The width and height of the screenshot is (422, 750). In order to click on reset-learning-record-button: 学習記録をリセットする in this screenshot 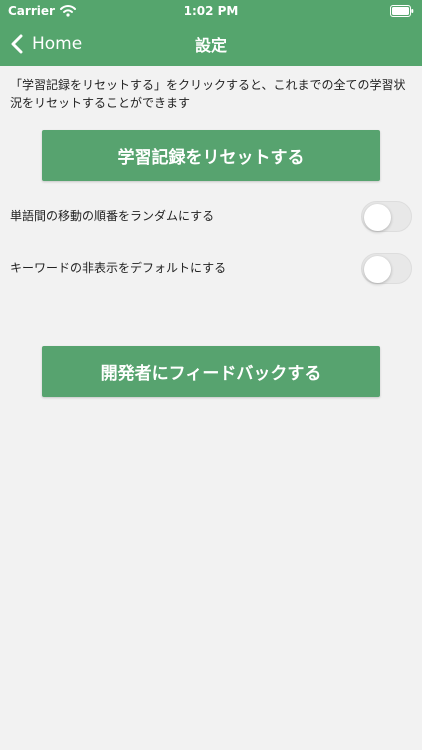, I will do `click(211, 155)`.